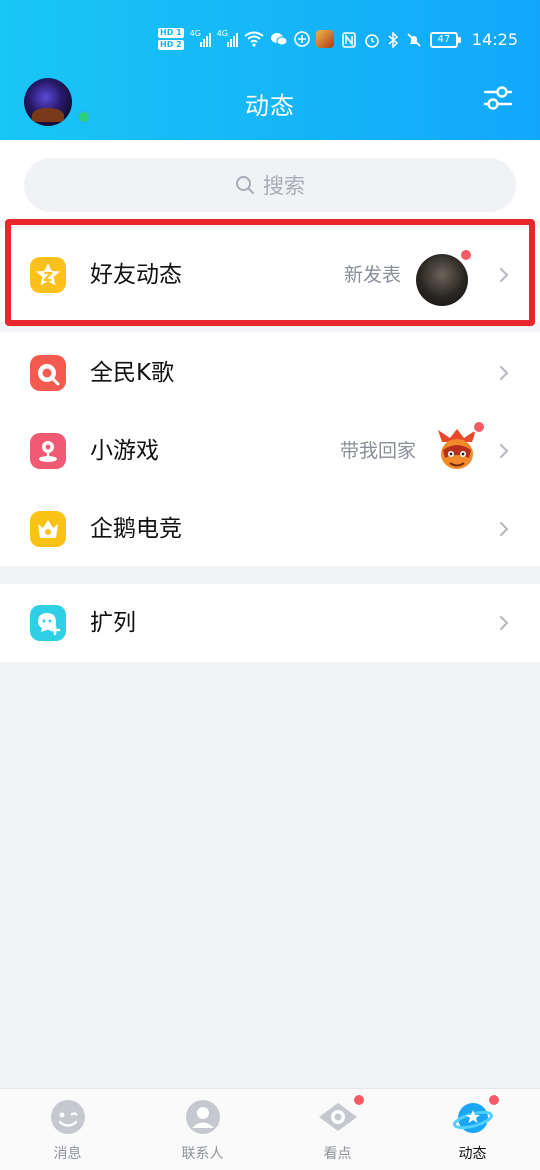 Image resolution: width=540 pixels, height=1170 pixels. I want to click on tab-watch: 看点, so click(337, 1129).